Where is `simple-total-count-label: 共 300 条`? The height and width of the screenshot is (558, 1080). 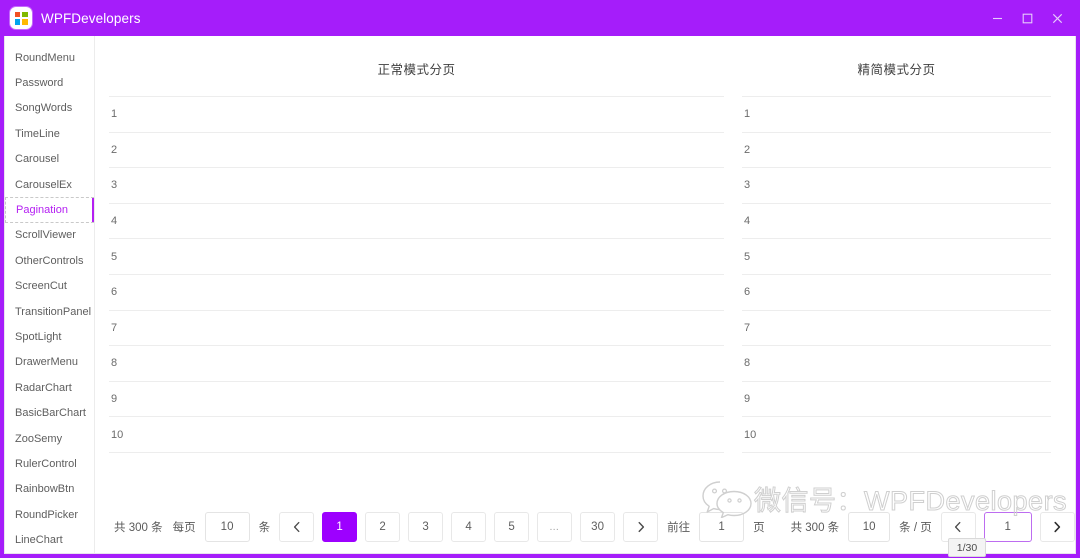
simple-total-count-label: 共 300 条 is located at coordinates (815, 528).